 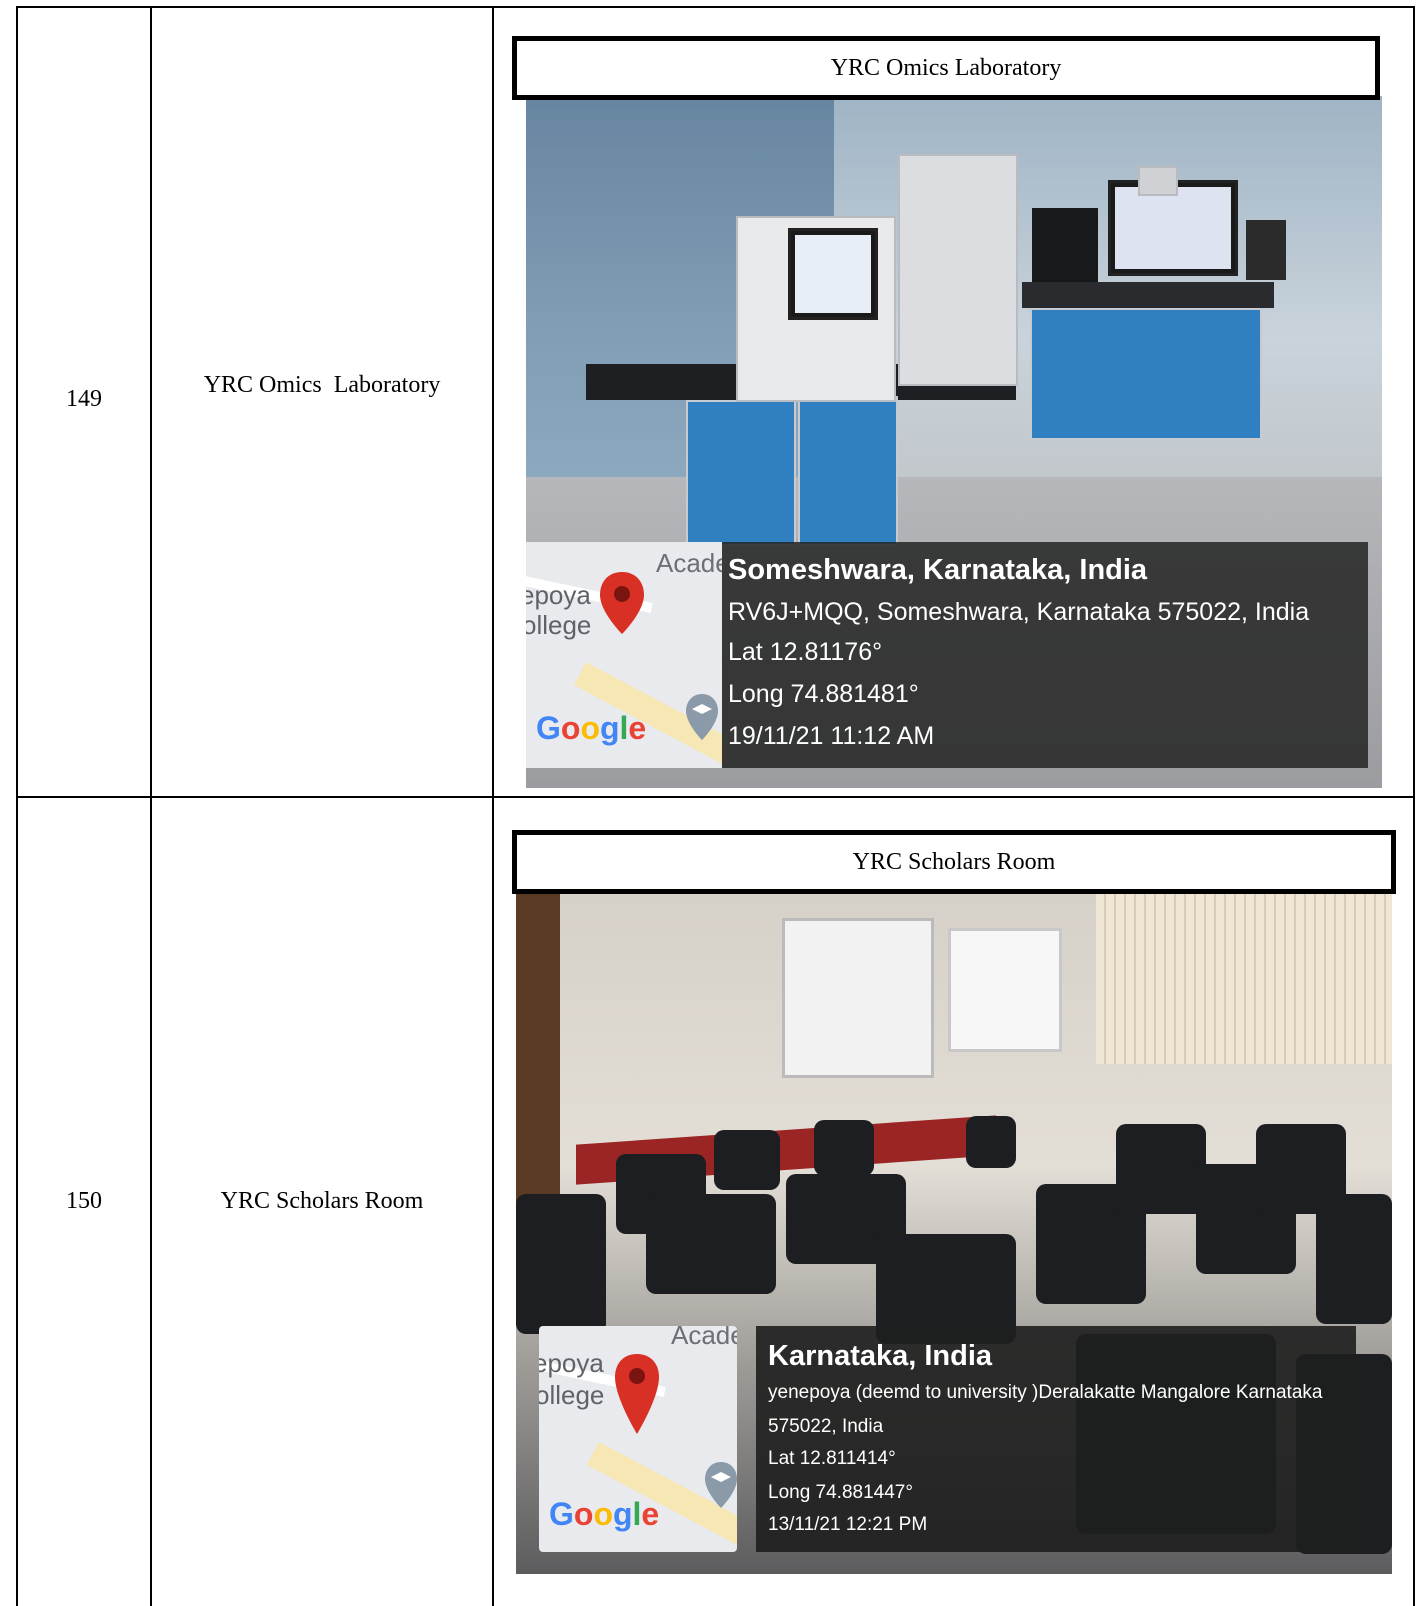 I want to click on row-number: 149, so click(x=84, y=399).